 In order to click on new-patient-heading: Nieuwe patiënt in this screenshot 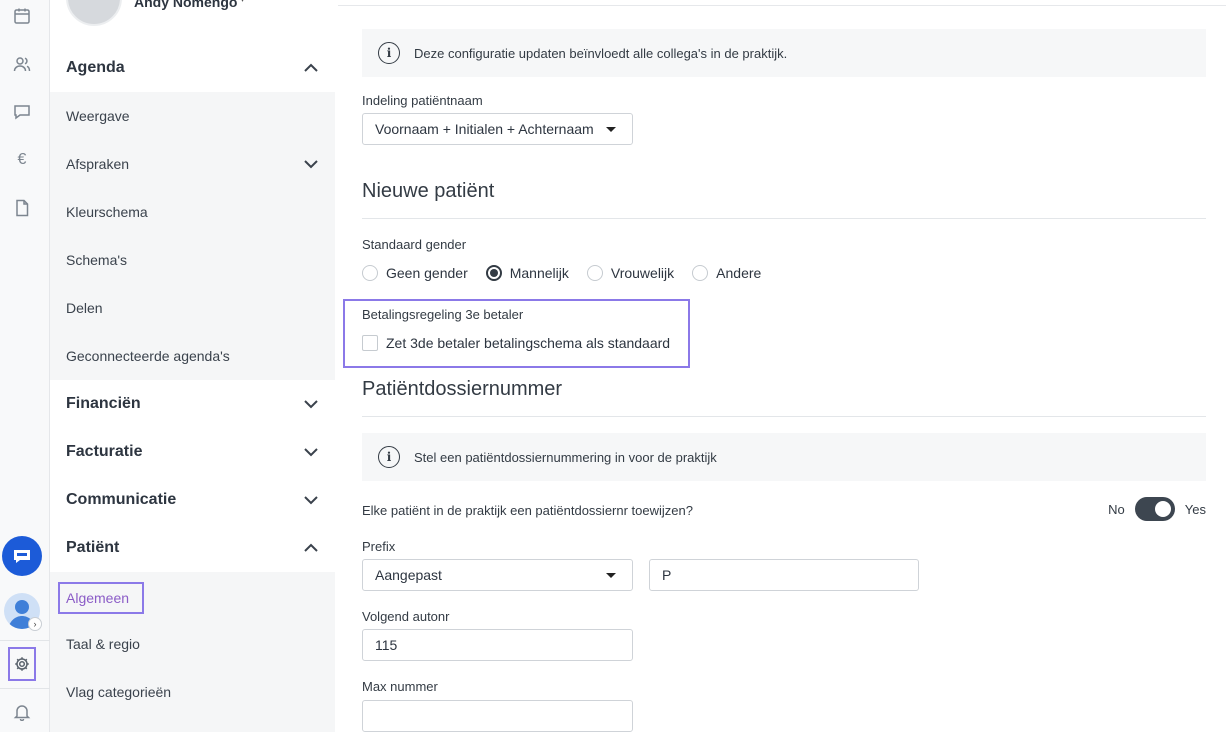, I will do `click(428, 191)`.